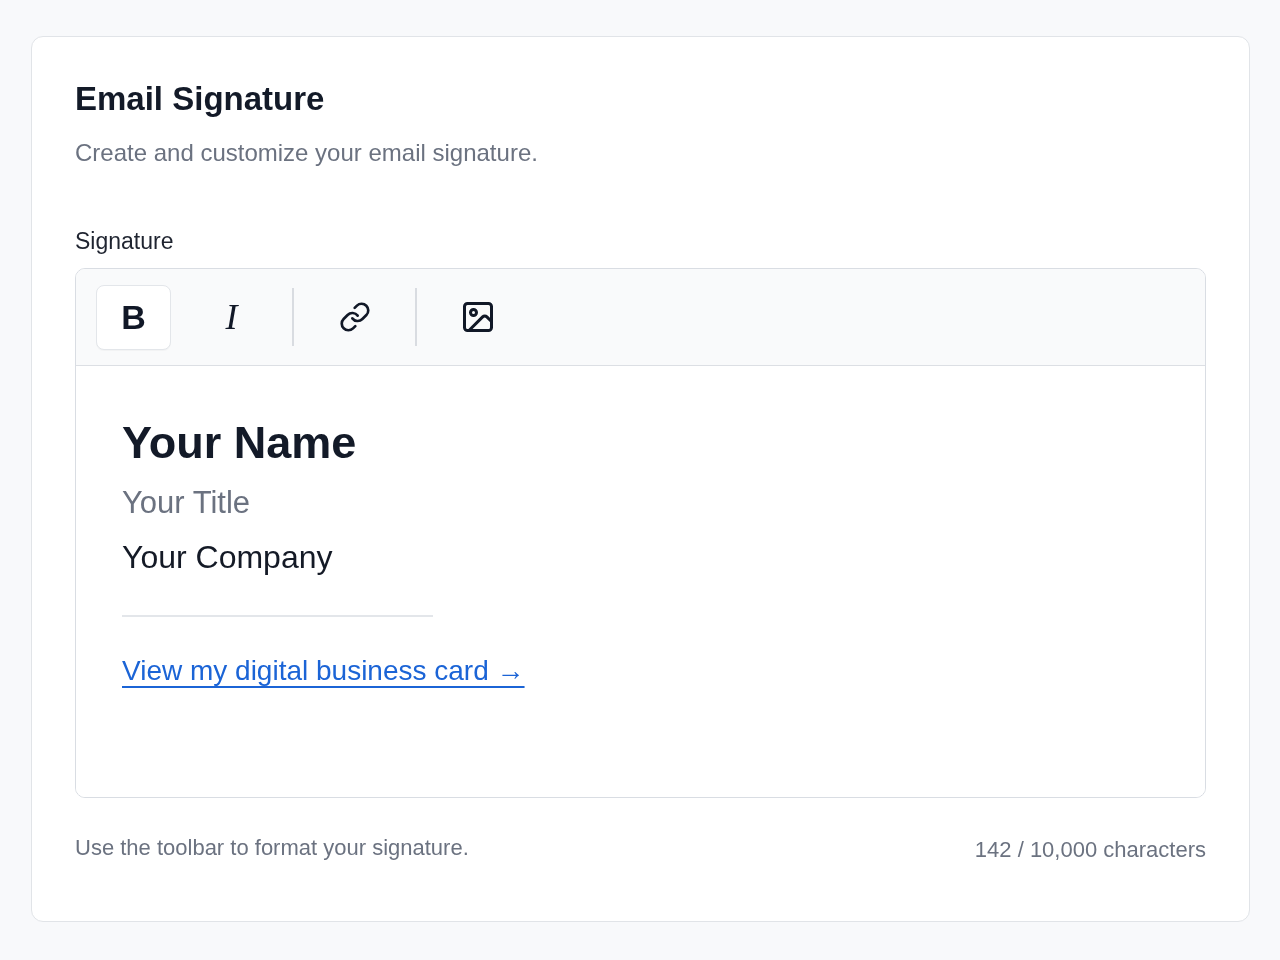 Image resolution: width=1280 pixels, height=960 pixels. I want to click on signature-title: Your Title, so click(186, 503).